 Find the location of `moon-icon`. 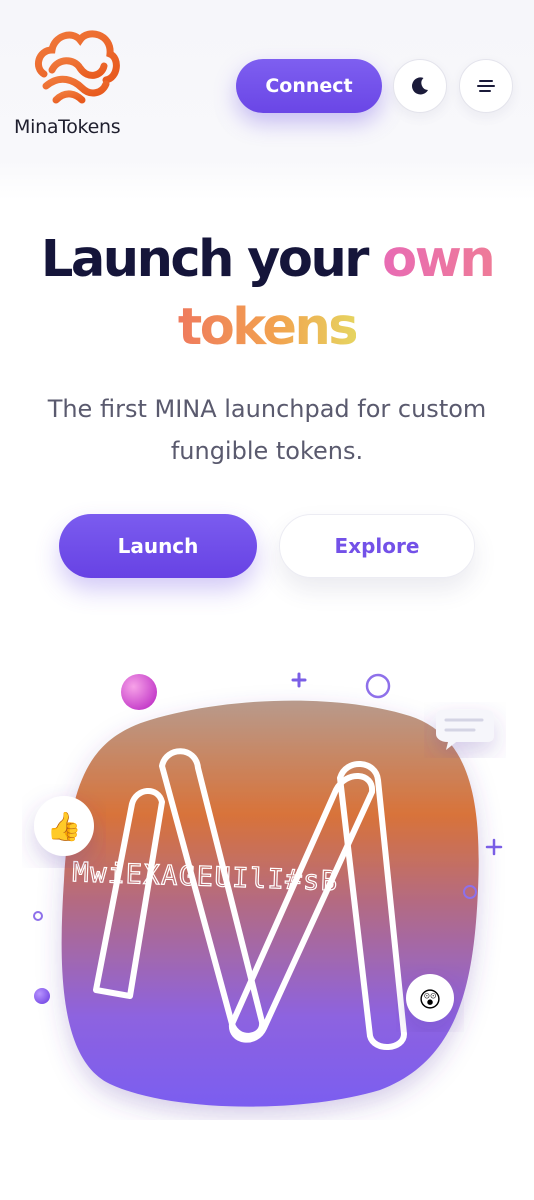

moon-icon is located at coordinates (420, 86).